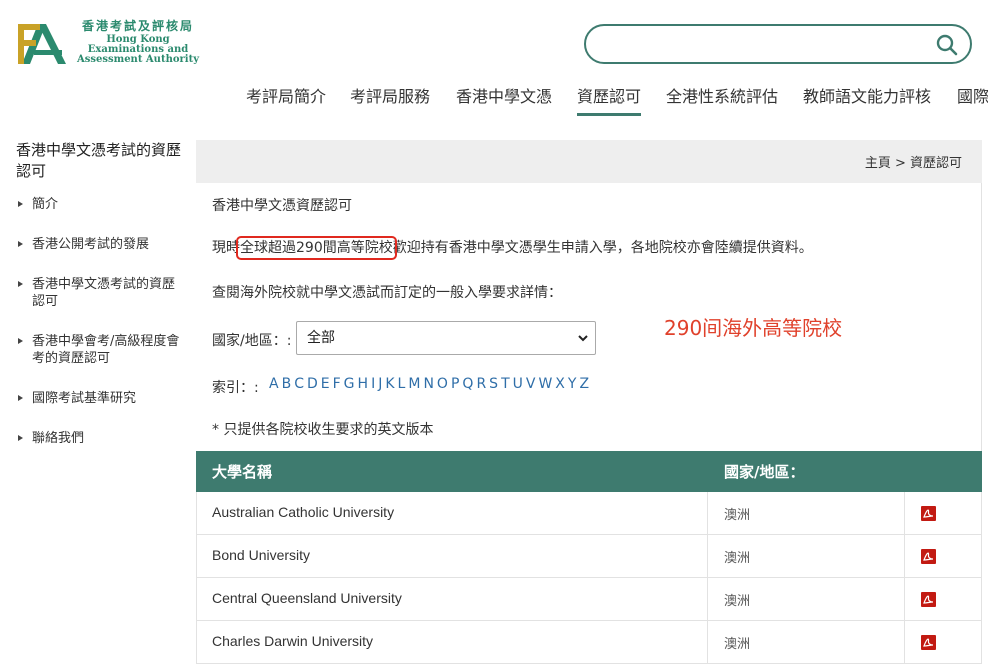 The width and height of the screenshot is (988, 670). Describe the element at coordinates (325, 384) in the screenshot. I see `letter-link: E` at that location.